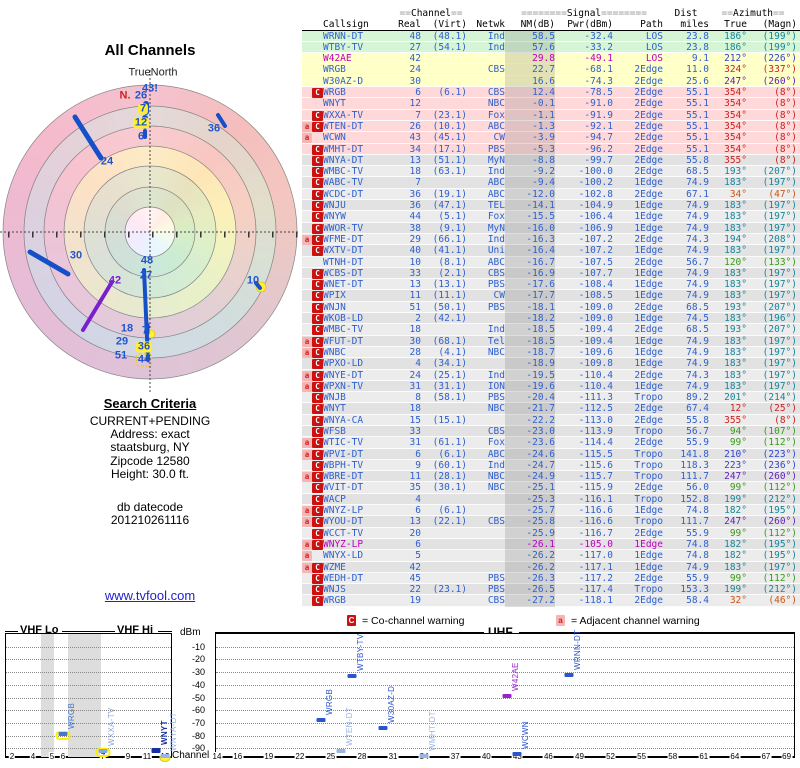 The width and height of the screenshot is (800, 768). I want to click on callsign-cell: WNYE-DT, so click(343, 375).